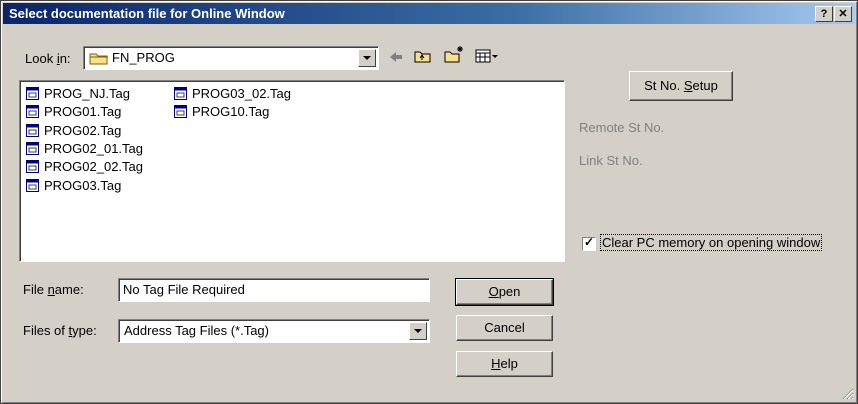  What do you see at coordinates (87, 93) in the screenshot?
I see `file-list-item-label: PROG_NJ.Tag` at bounding box center [87, 93].